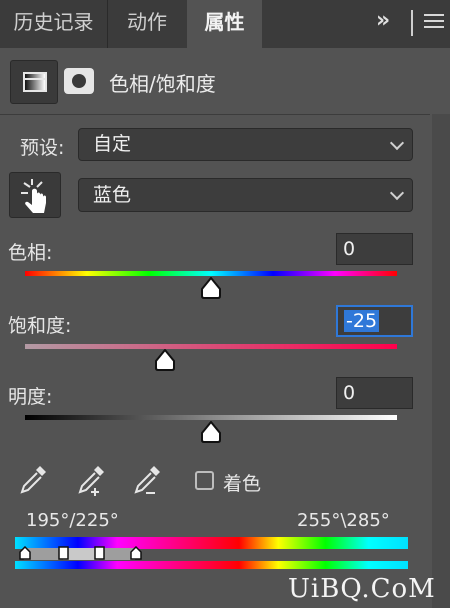 The image size is (450, 608). Describe the element at coordinates (211, 346) in the screenshot. I see `saturation-slider-track` at that location.